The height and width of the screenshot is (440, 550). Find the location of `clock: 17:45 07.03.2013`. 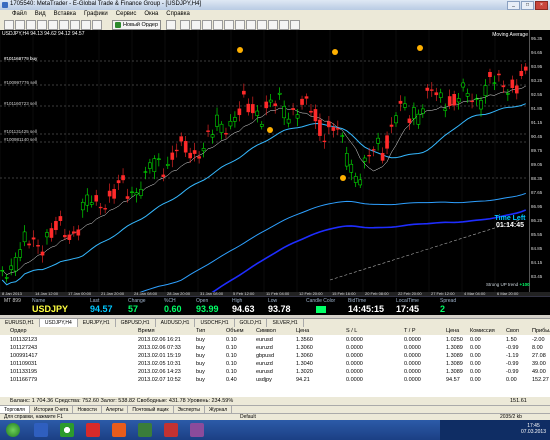

clock: 17:45 07.03.2013 is located at coordinates (533, 429).